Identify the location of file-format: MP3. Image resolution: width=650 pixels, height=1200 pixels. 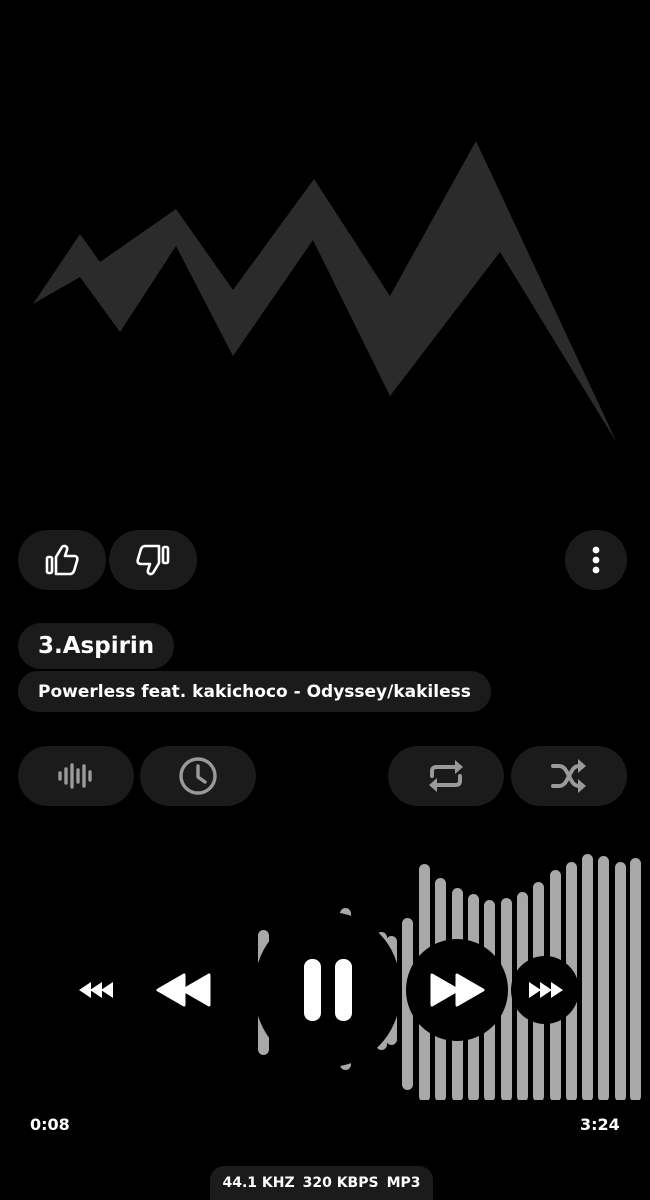
(403, 1183).